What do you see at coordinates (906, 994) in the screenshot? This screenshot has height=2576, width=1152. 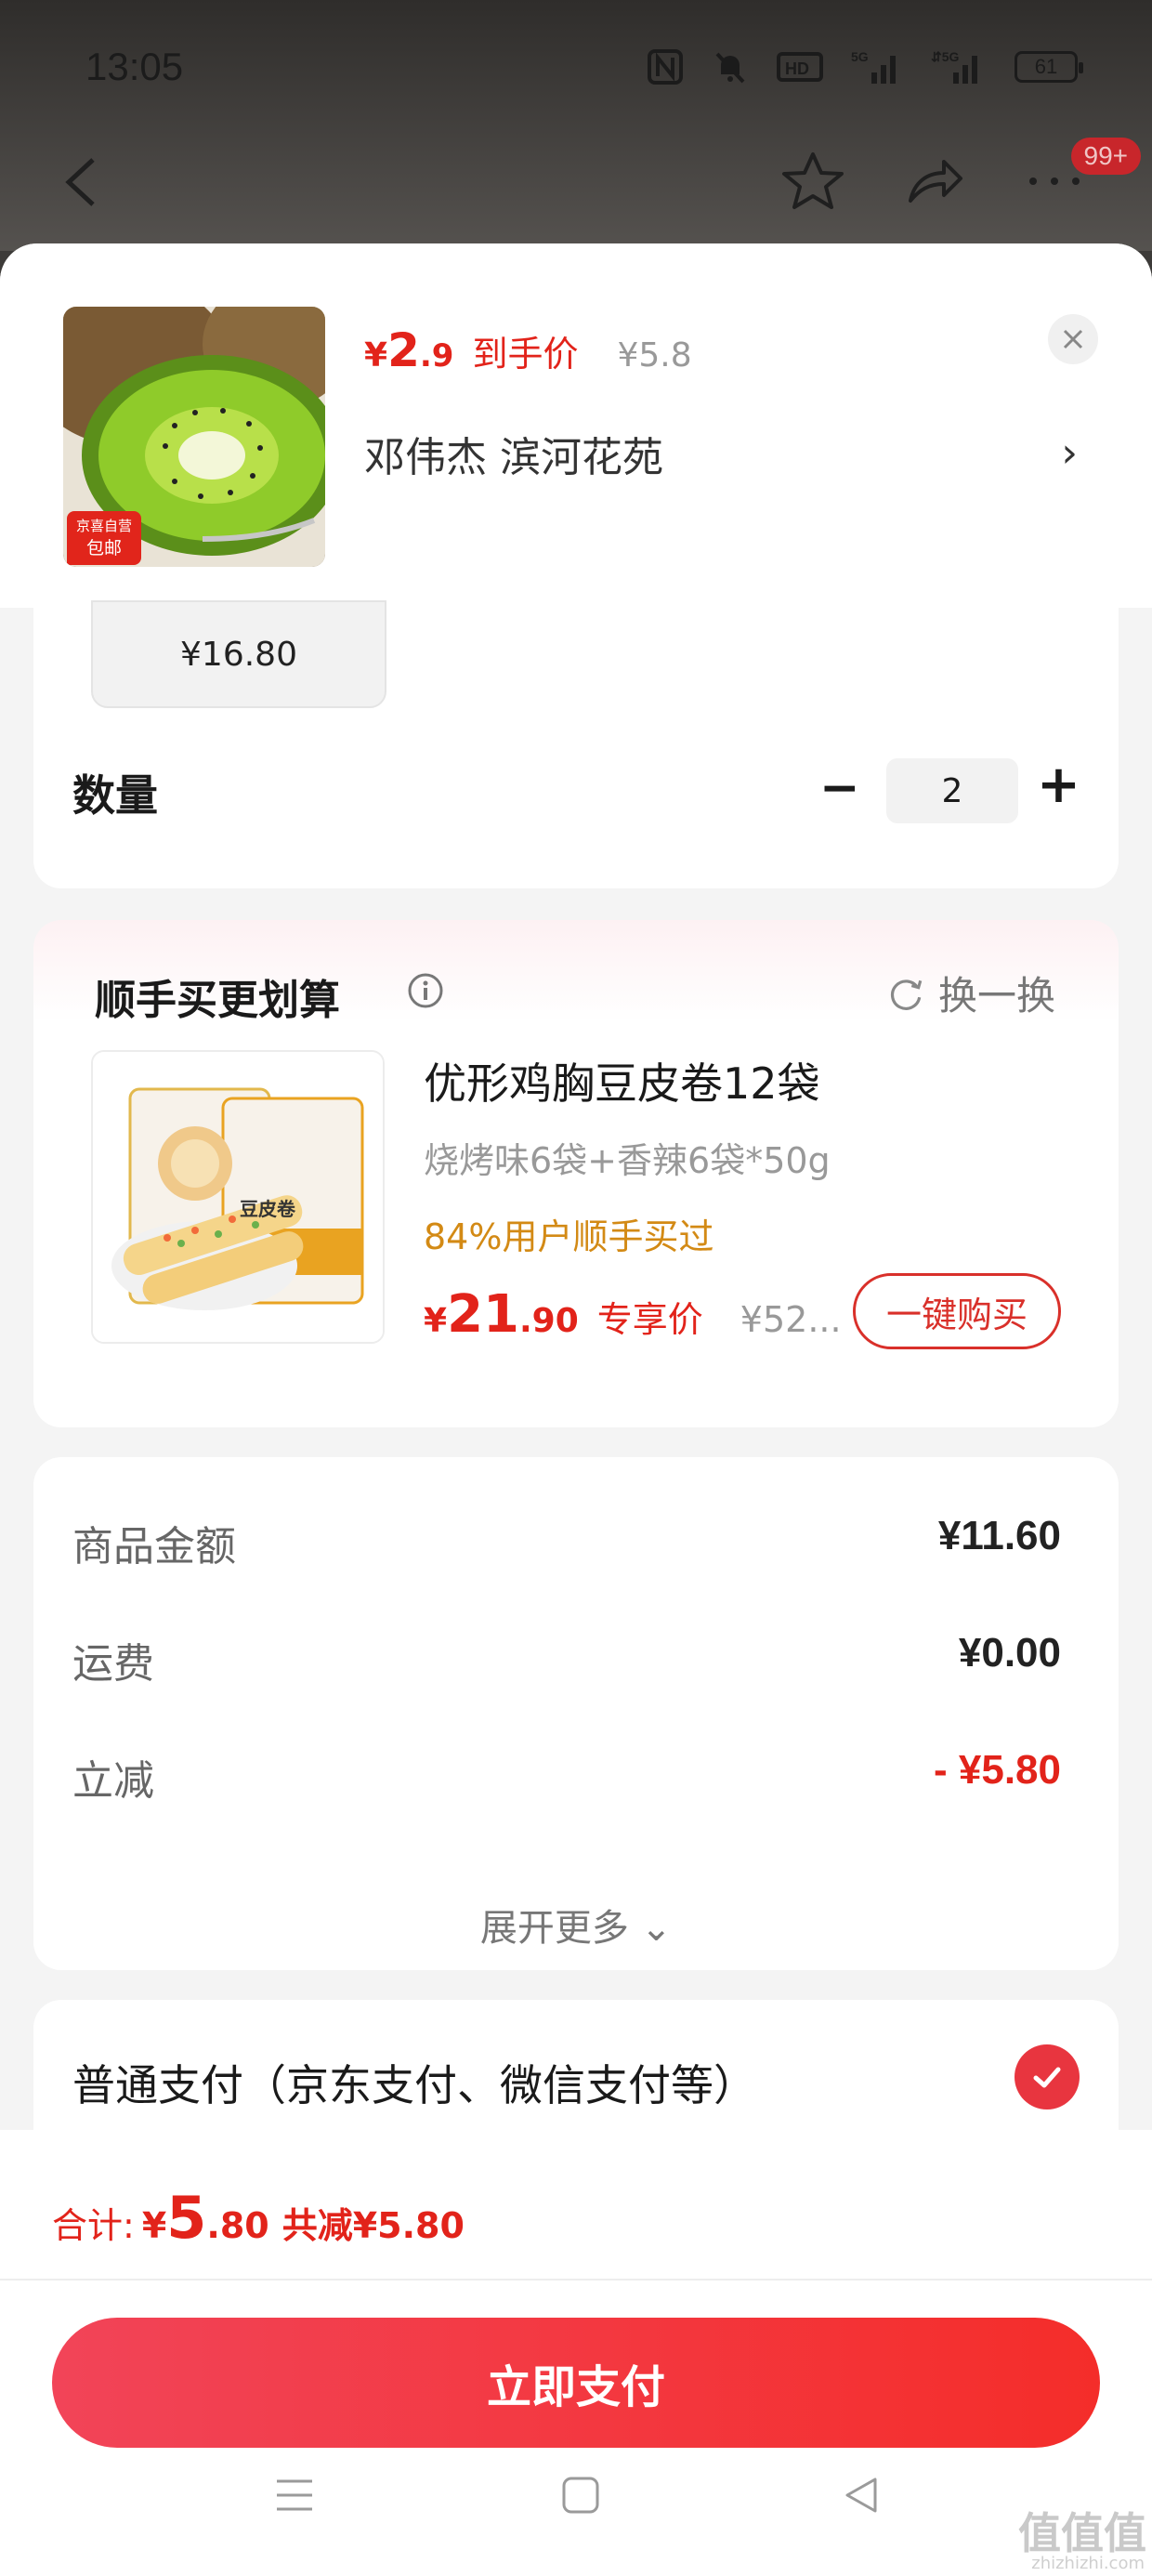 I see `refresh-icon` at bounding box center [906, 994].